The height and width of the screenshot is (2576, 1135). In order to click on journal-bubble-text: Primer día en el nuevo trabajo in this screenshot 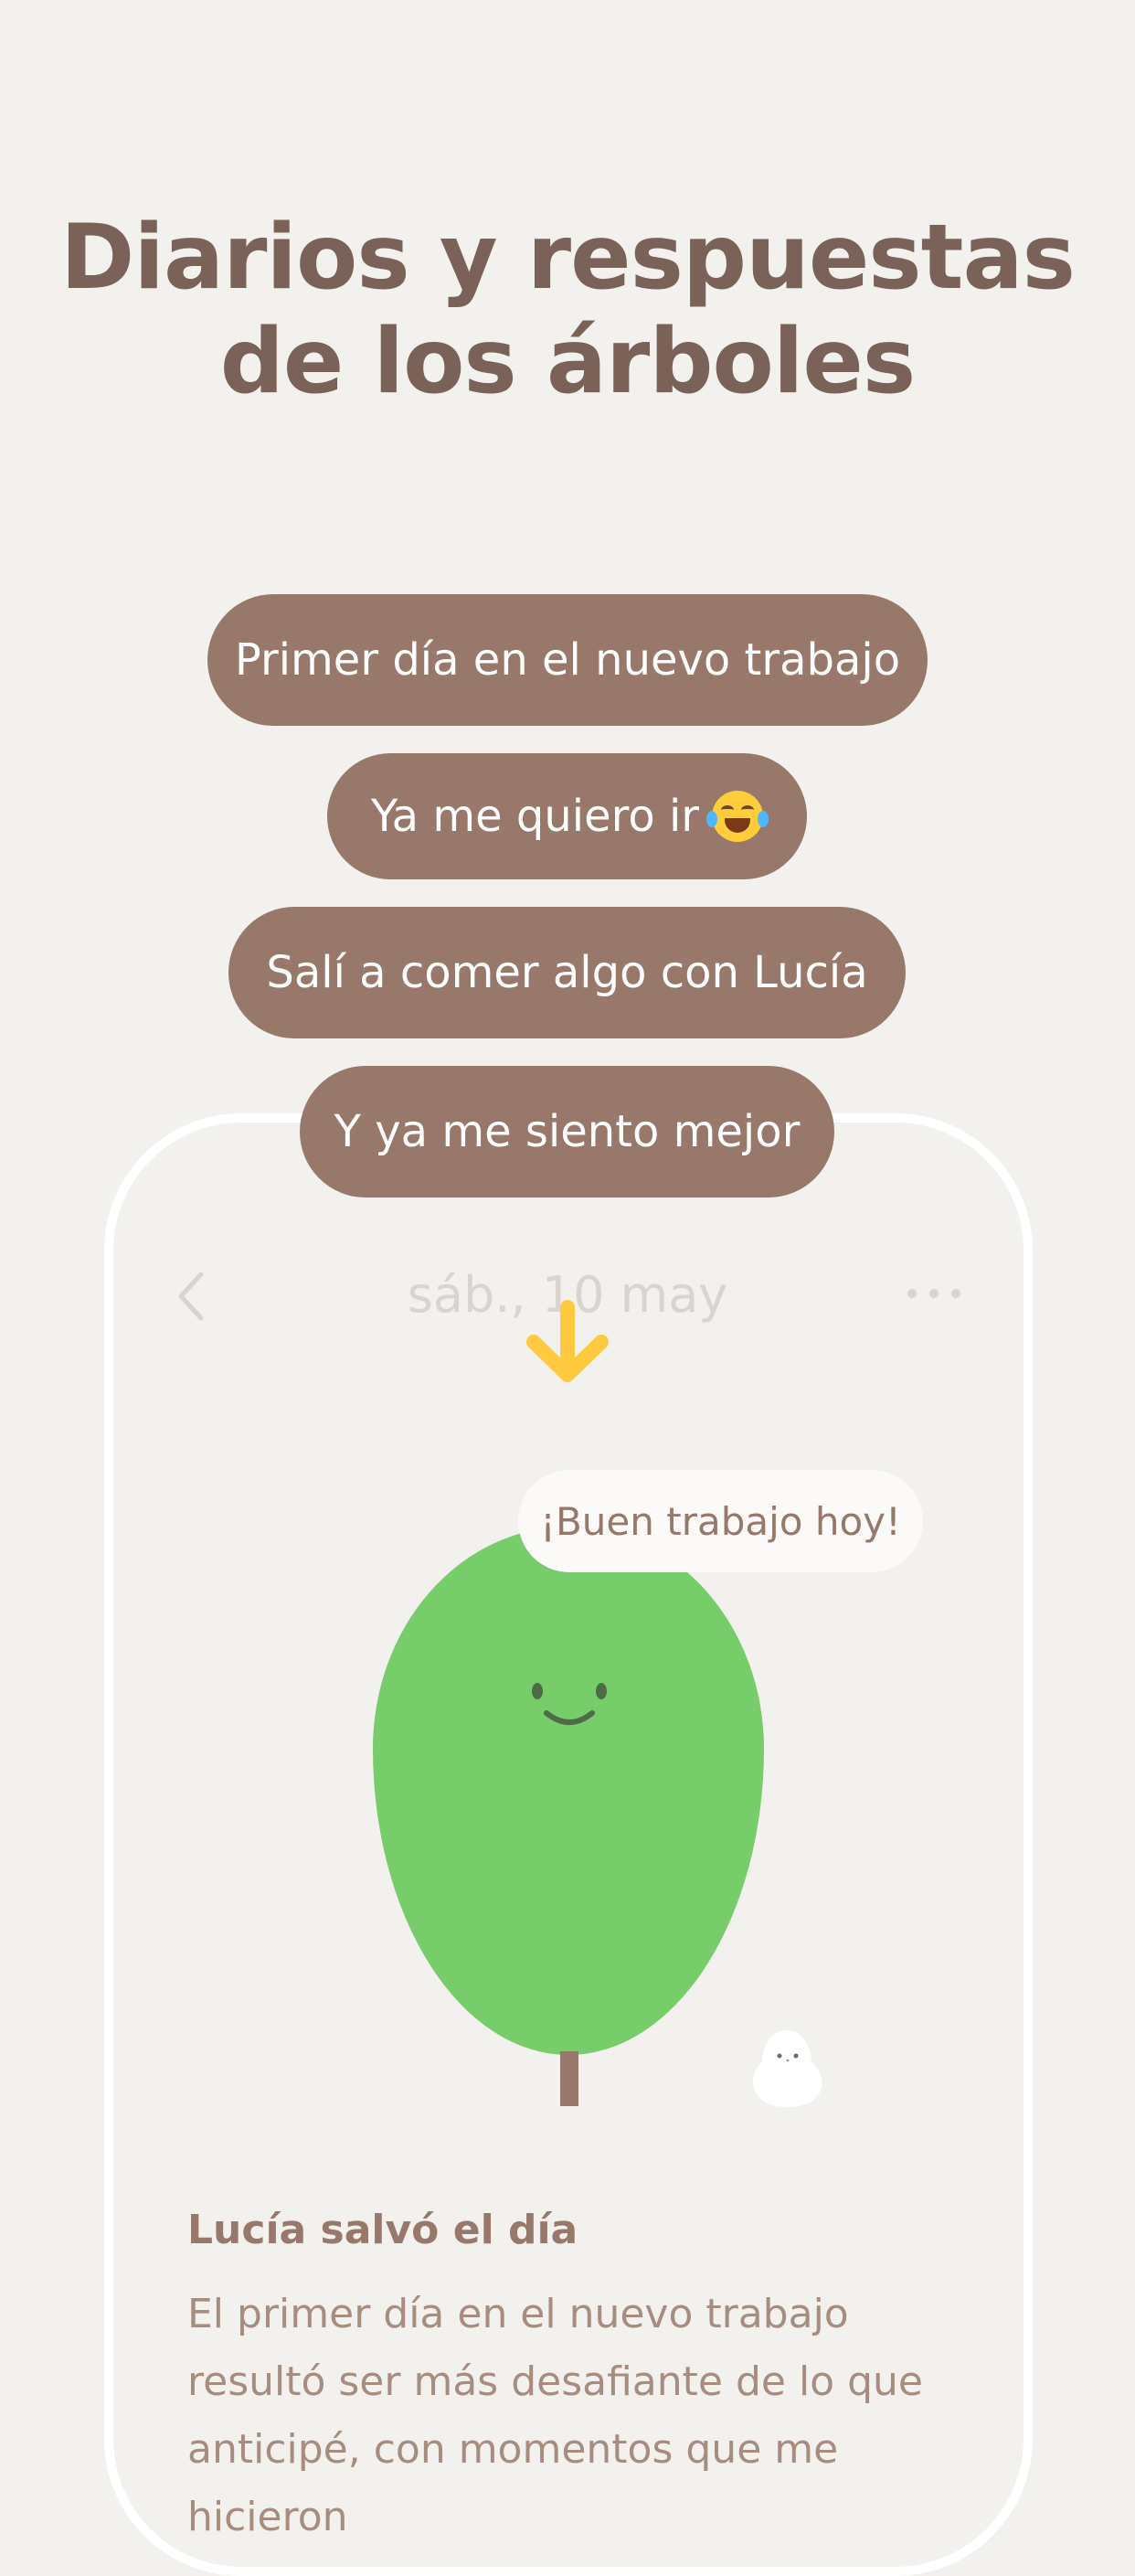, I will do `click(567, 660)`.